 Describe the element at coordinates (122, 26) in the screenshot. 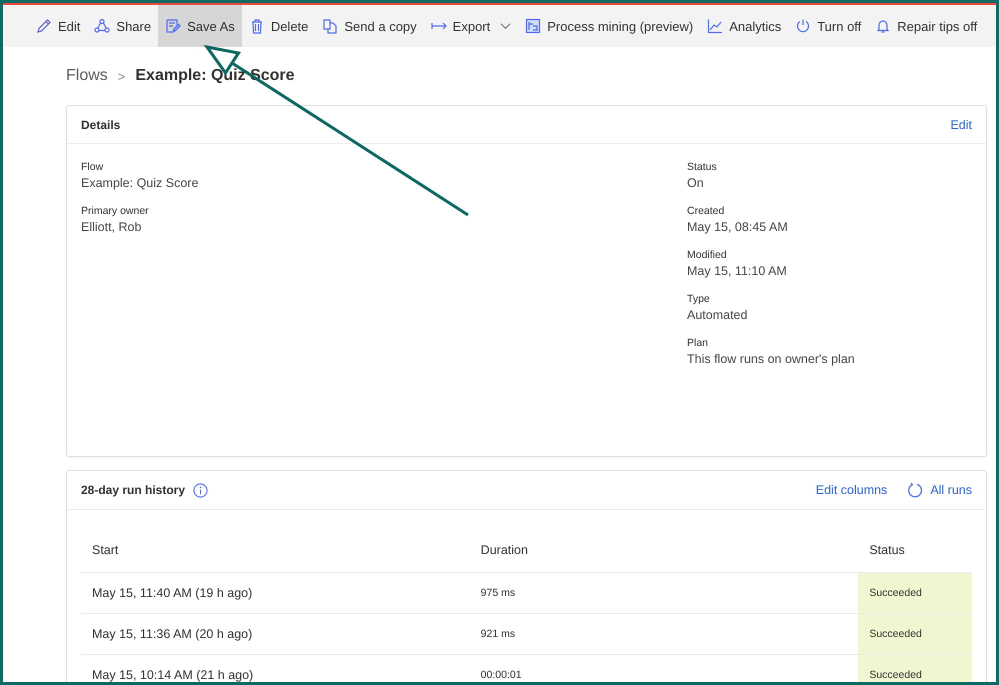

I see `toolbar-button: Share` at that location.